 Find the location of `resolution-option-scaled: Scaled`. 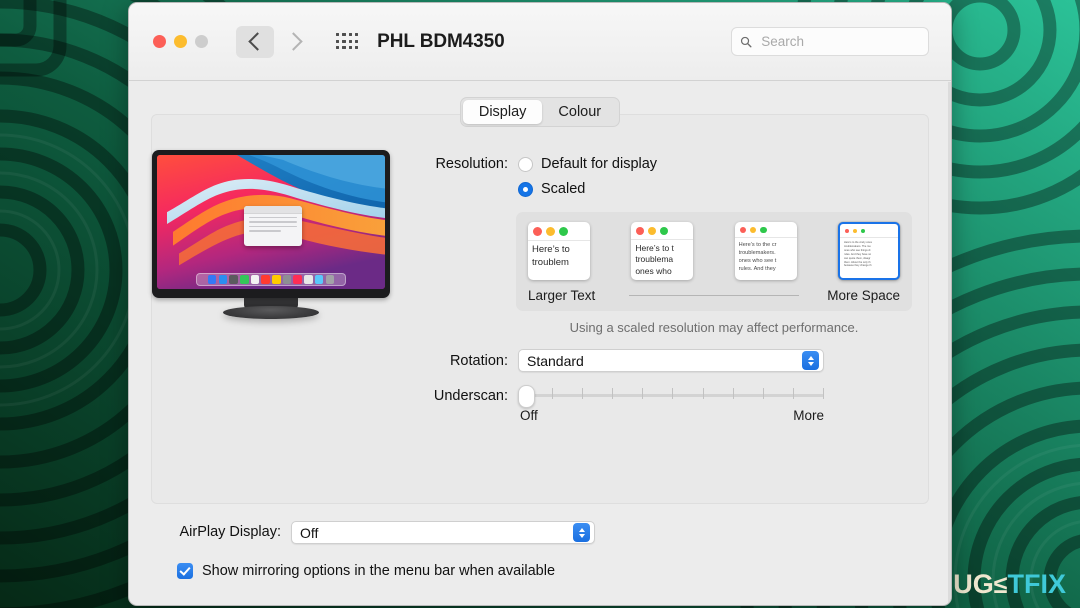

resolution-option-scaled: Scaled is located at coordinates (587, 189).